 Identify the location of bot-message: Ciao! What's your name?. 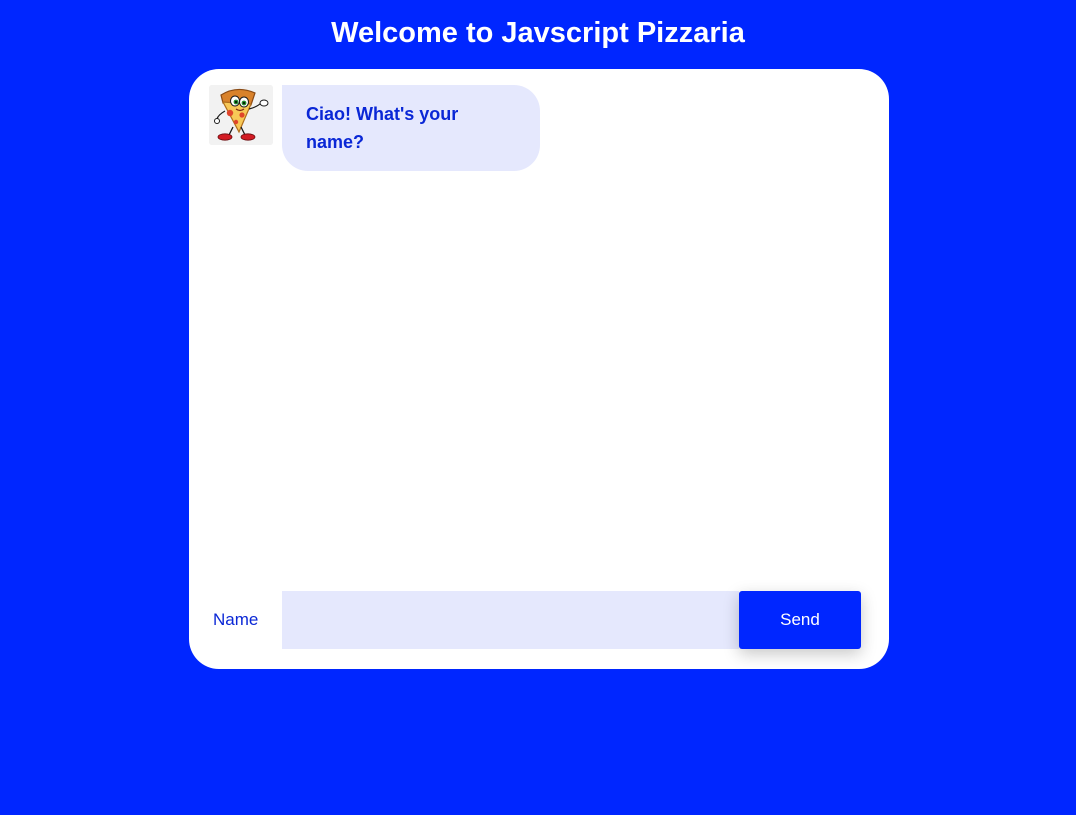
(374, 128).